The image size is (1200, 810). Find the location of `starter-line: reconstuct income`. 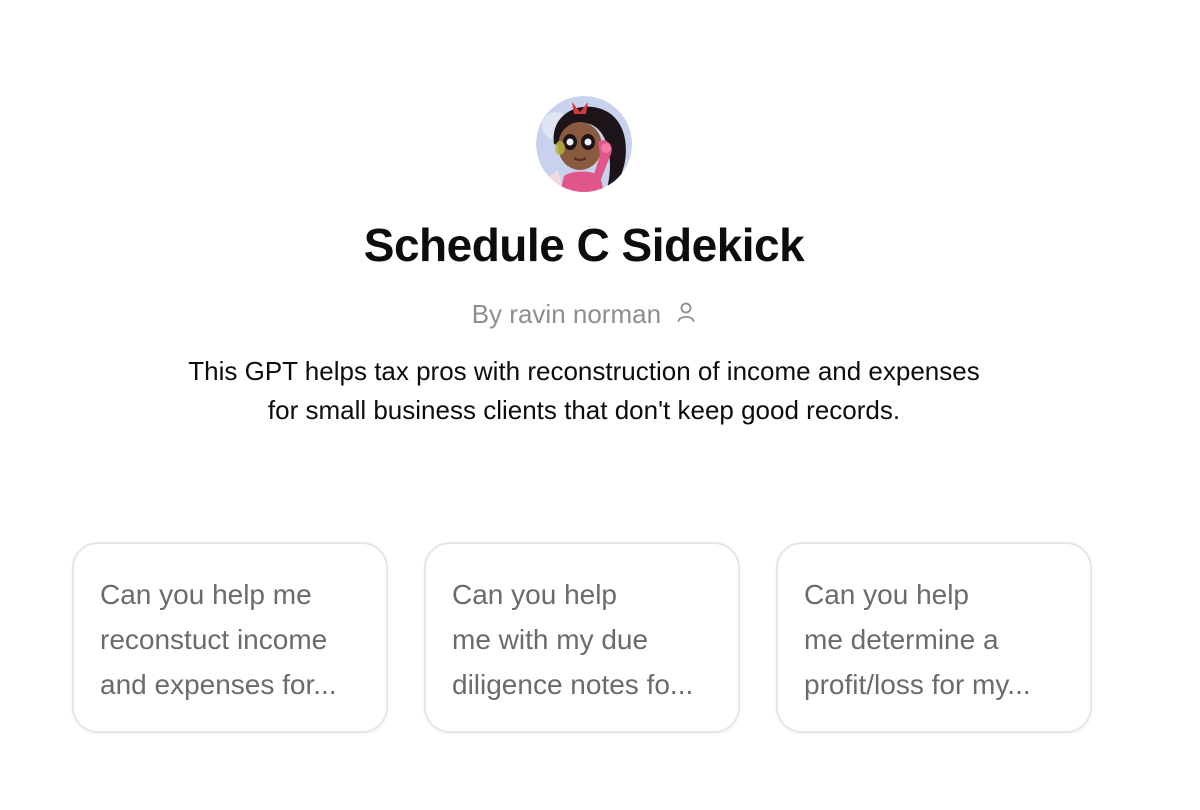

starter-line: reconstuct income is located at coordinates (214, 639).